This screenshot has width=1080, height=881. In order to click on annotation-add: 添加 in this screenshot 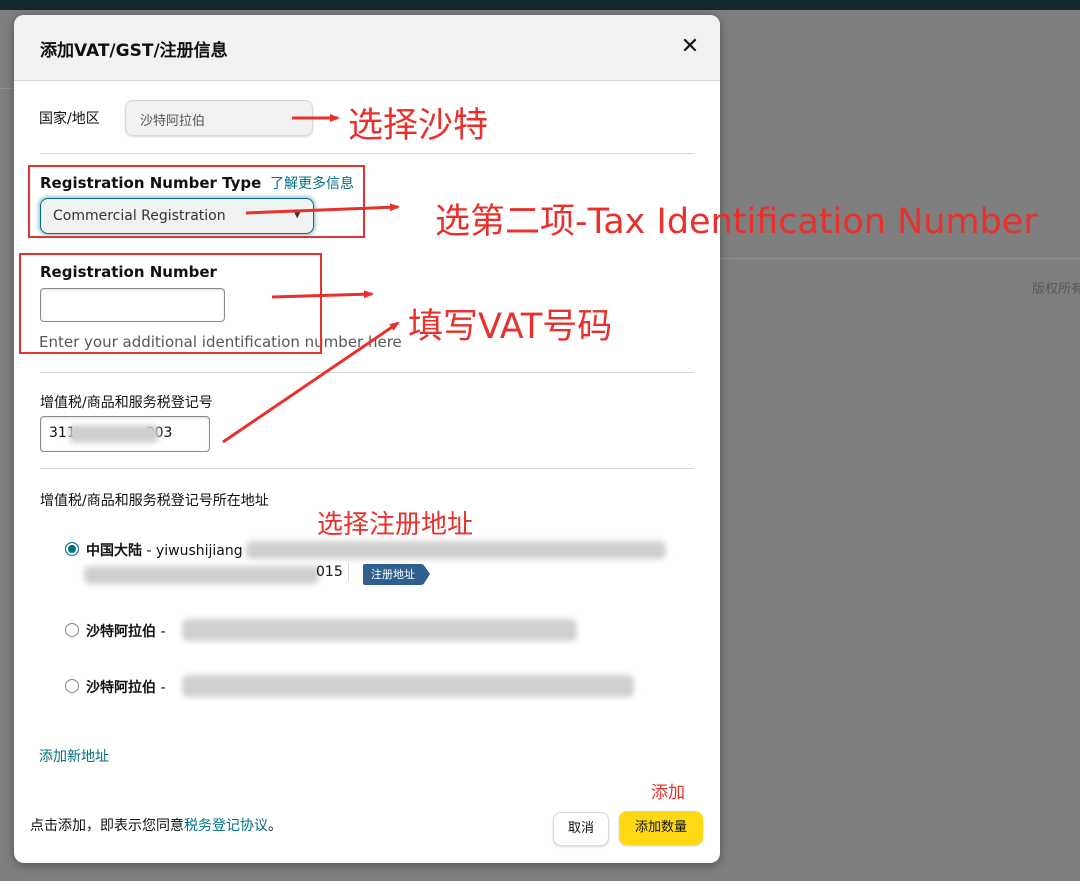, I will do `click(668, 793)`.